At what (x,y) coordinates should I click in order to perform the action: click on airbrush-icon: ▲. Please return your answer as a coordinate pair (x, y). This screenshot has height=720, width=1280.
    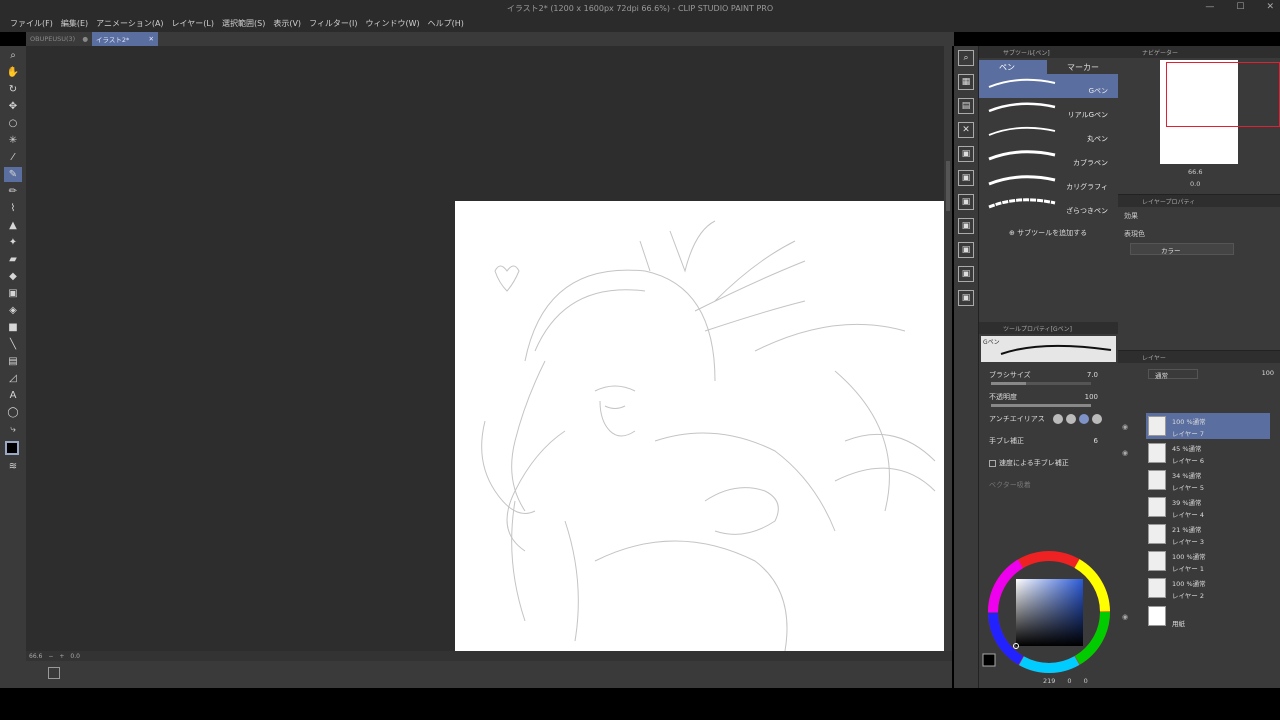
    Looking at the image, I should click on (13, 225).